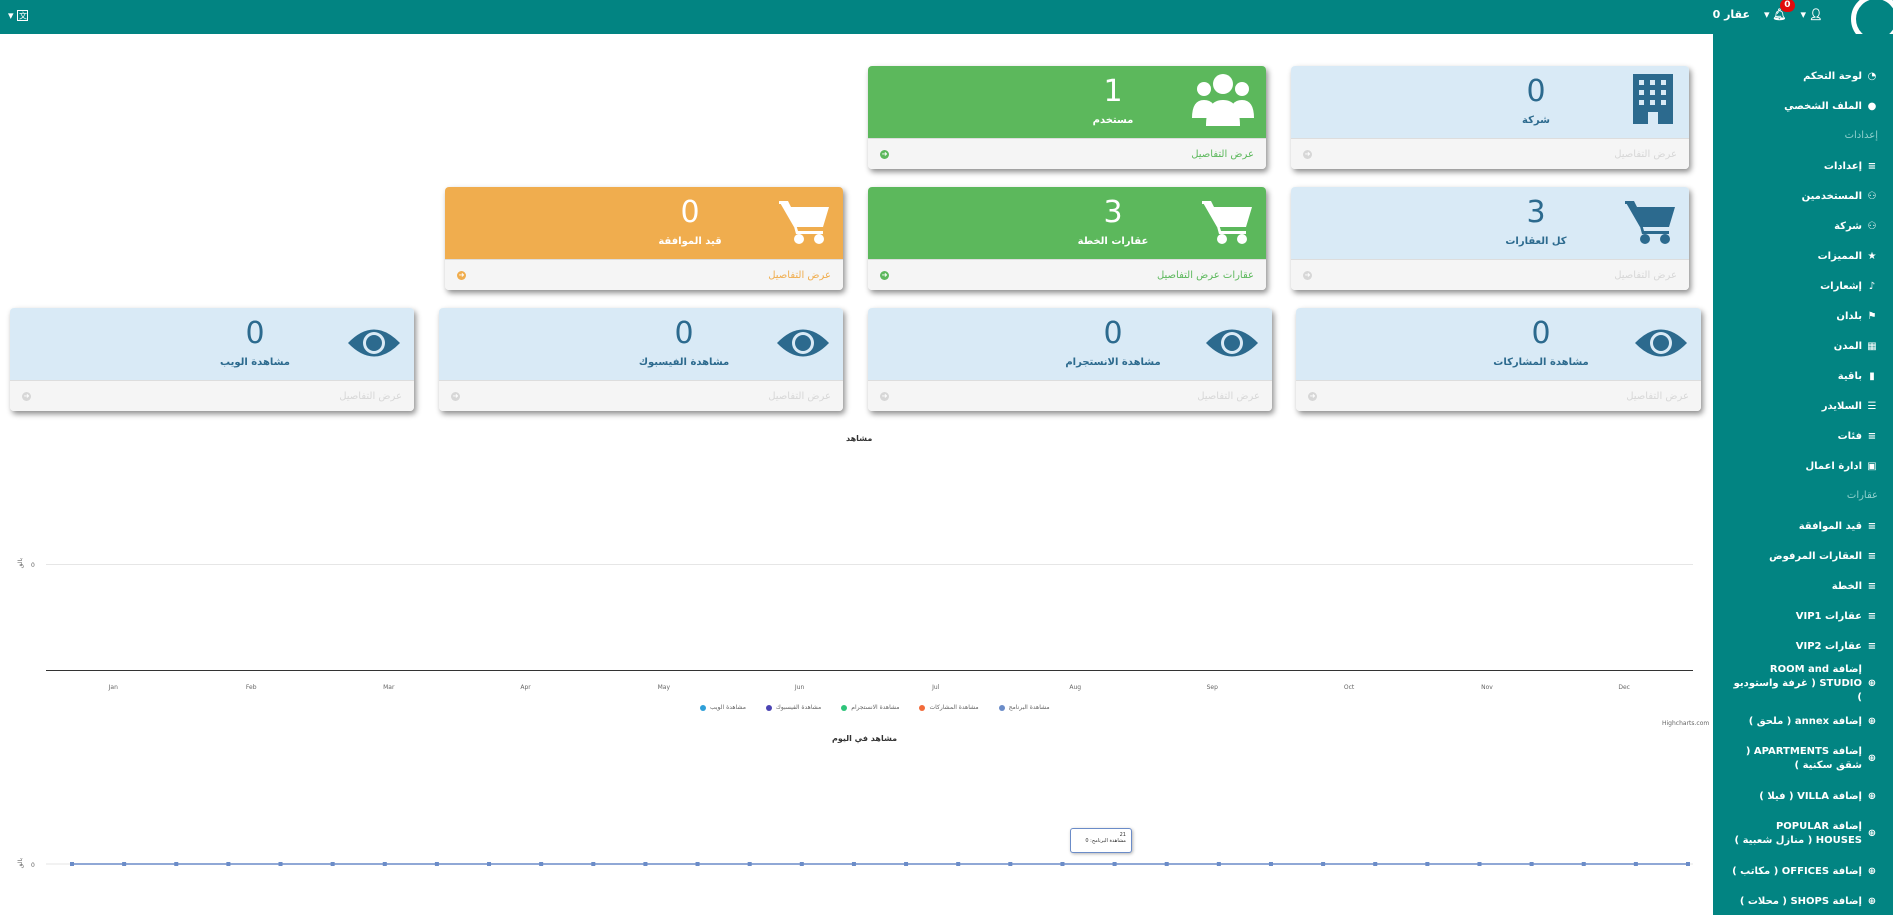 This screenshot has width=1893, height=916. I want to click on sidebar-item: ≡ الخطة, so click(1803, 586).